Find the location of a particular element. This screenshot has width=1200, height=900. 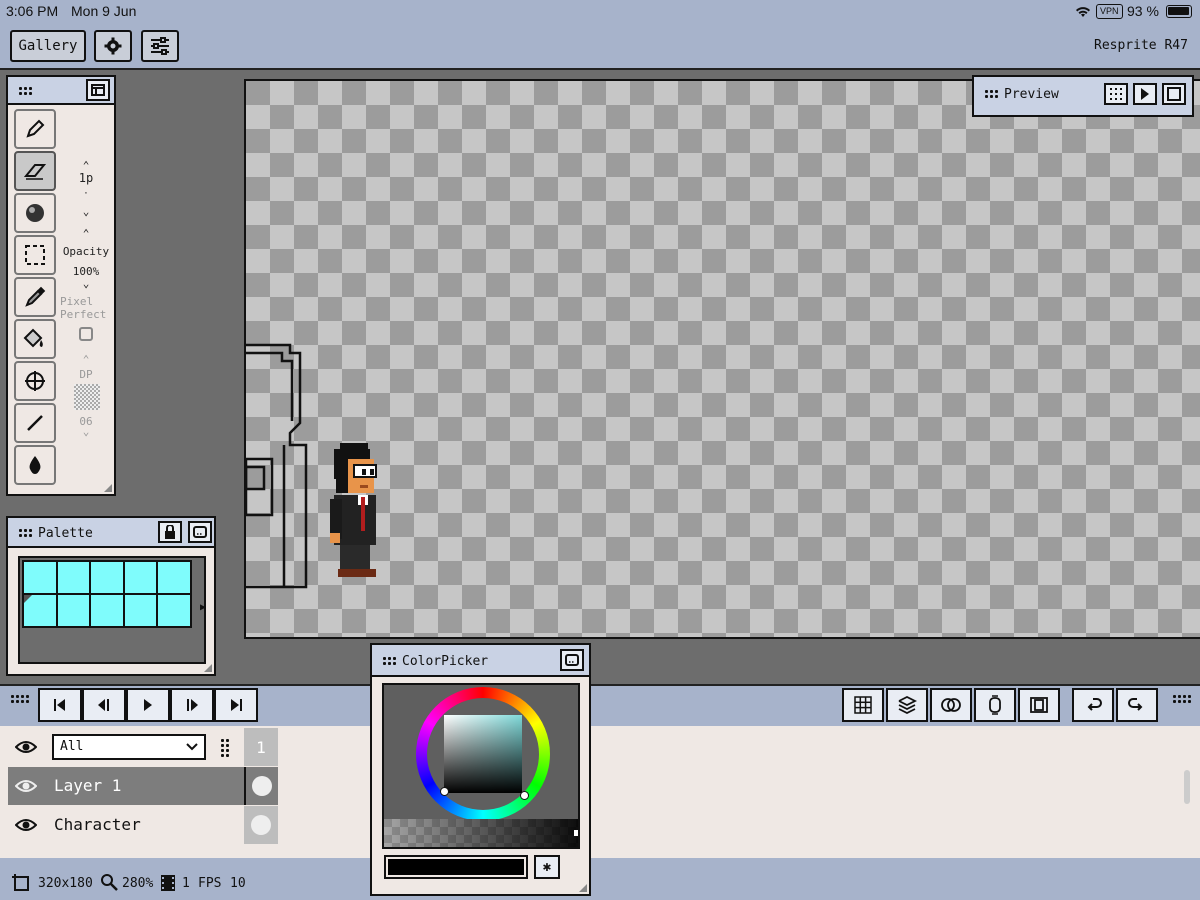

colorpicker-panel: ColorPicker ✱ is located at coordinates (480, 769).